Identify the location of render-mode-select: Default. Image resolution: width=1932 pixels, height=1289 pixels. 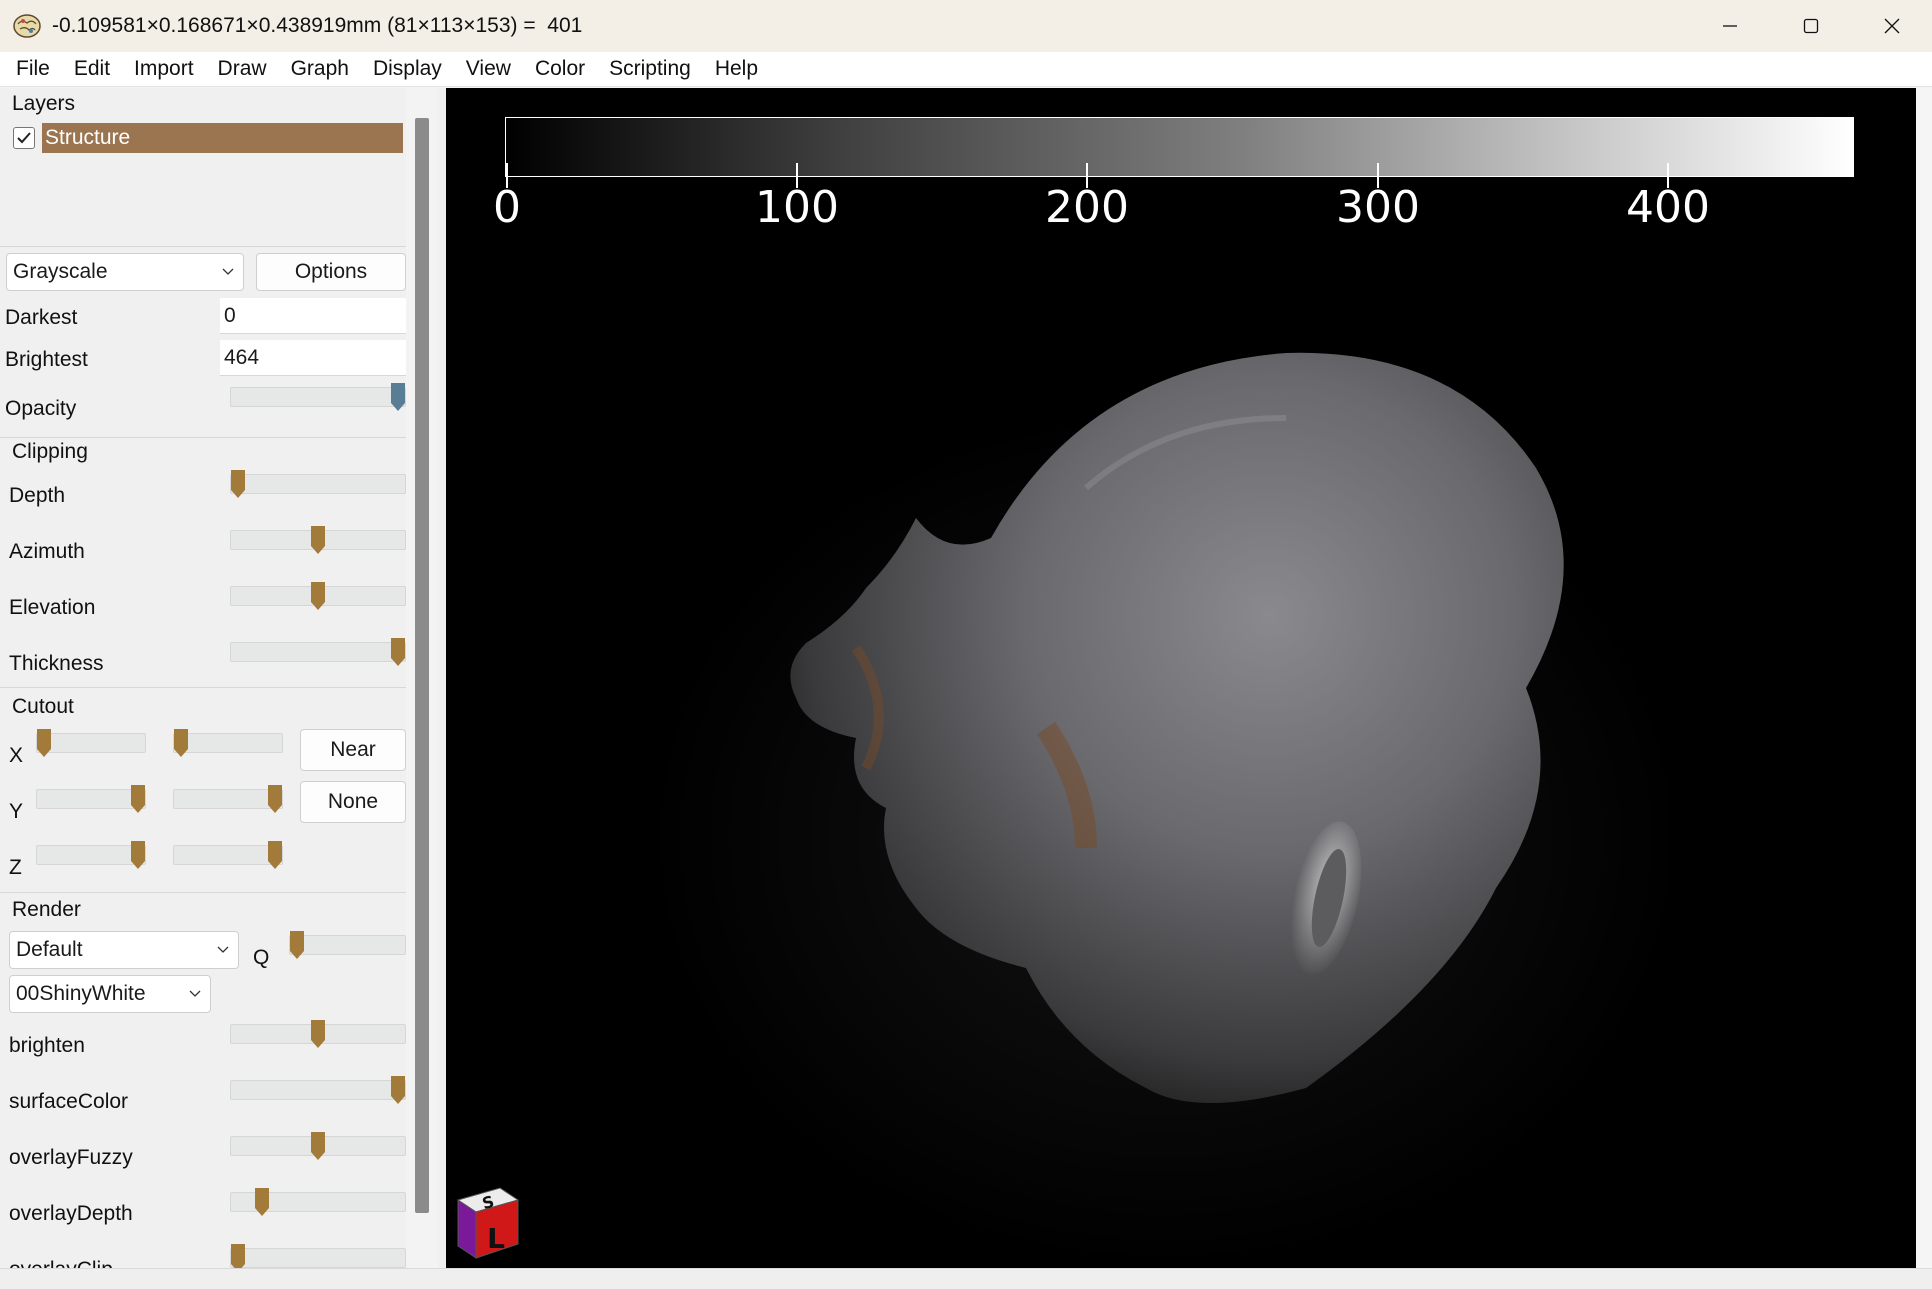
(124, 950).